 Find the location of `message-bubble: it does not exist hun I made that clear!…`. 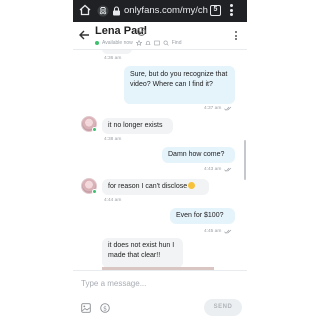

message-bubble: it does not exist hun I made that clear!… is located at coordinates (142, 253).